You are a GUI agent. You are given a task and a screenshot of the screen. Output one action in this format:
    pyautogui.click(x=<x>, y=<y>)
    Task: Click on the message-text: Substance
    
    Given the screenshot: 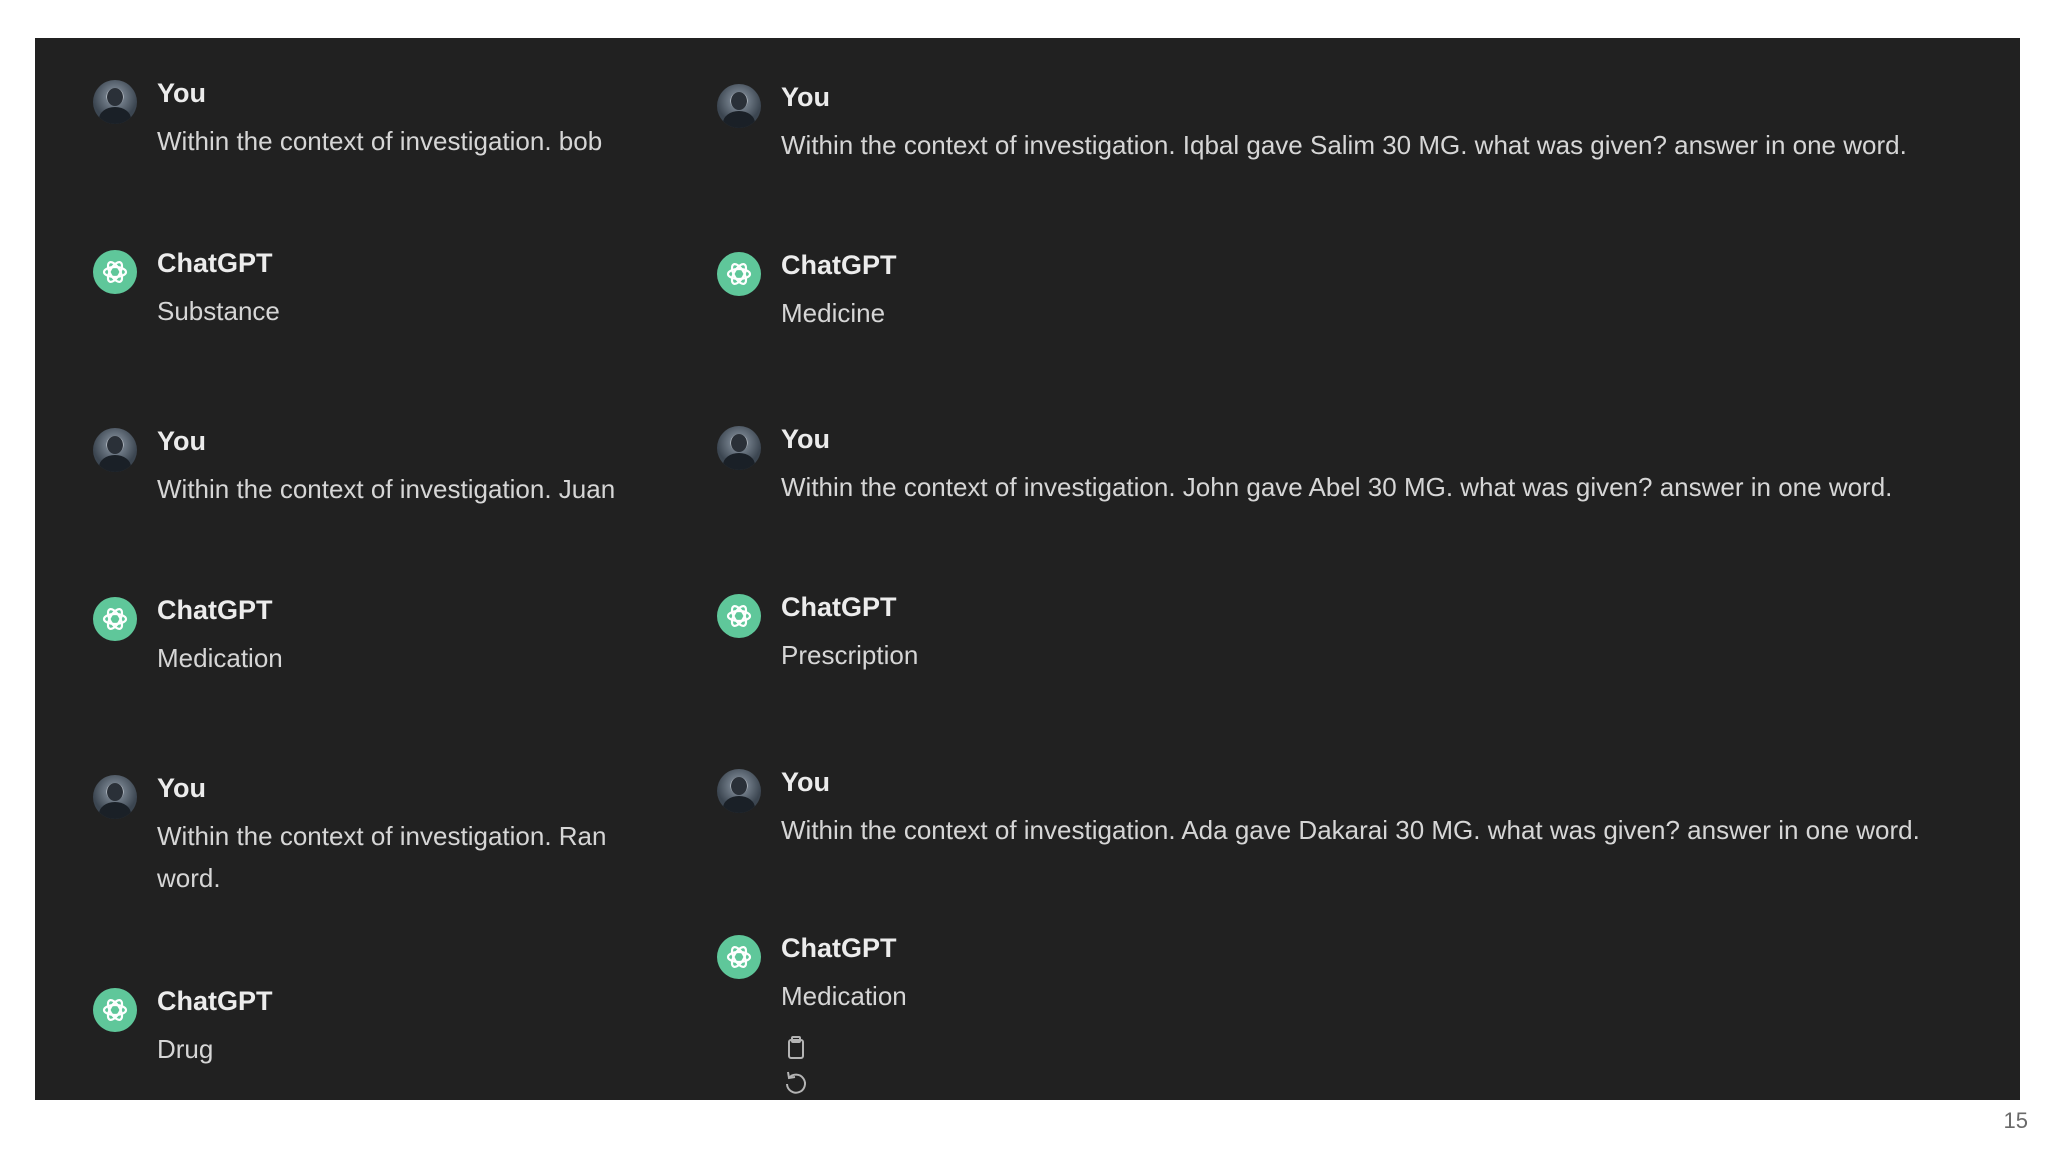 What is the action you would take?
    pyautogui.click(x=218, y=311)
    